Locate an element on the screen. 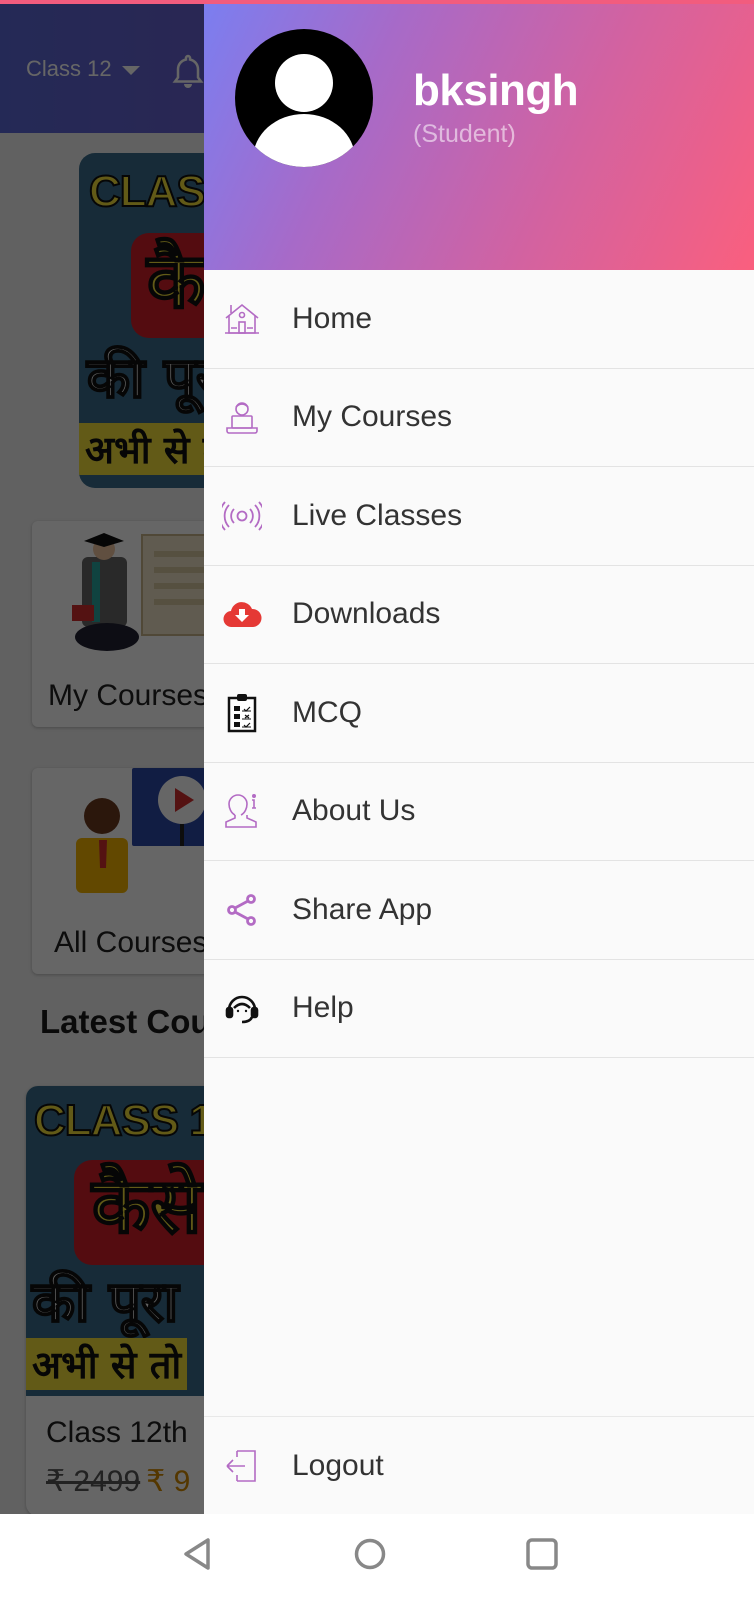  menu-item-my-courses: My Courses is located at coordinates (479, 418).